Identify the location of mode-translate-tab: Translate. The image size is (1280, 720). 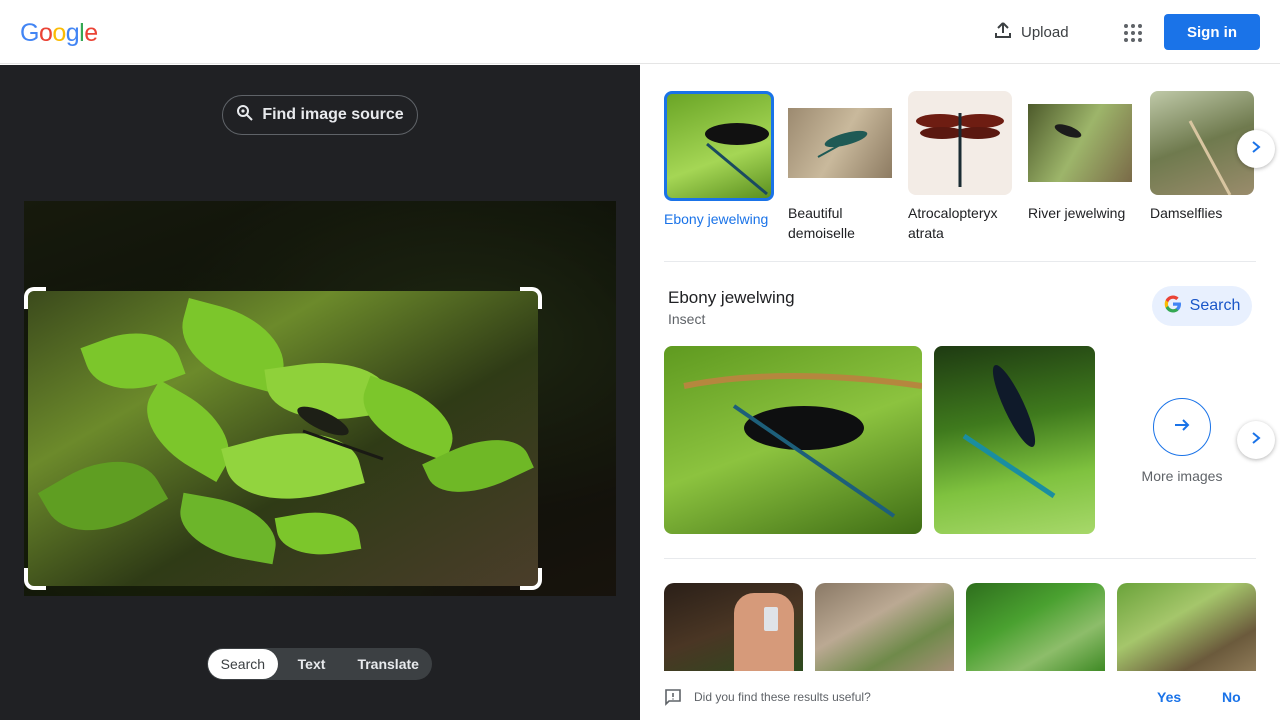
(388, 664).